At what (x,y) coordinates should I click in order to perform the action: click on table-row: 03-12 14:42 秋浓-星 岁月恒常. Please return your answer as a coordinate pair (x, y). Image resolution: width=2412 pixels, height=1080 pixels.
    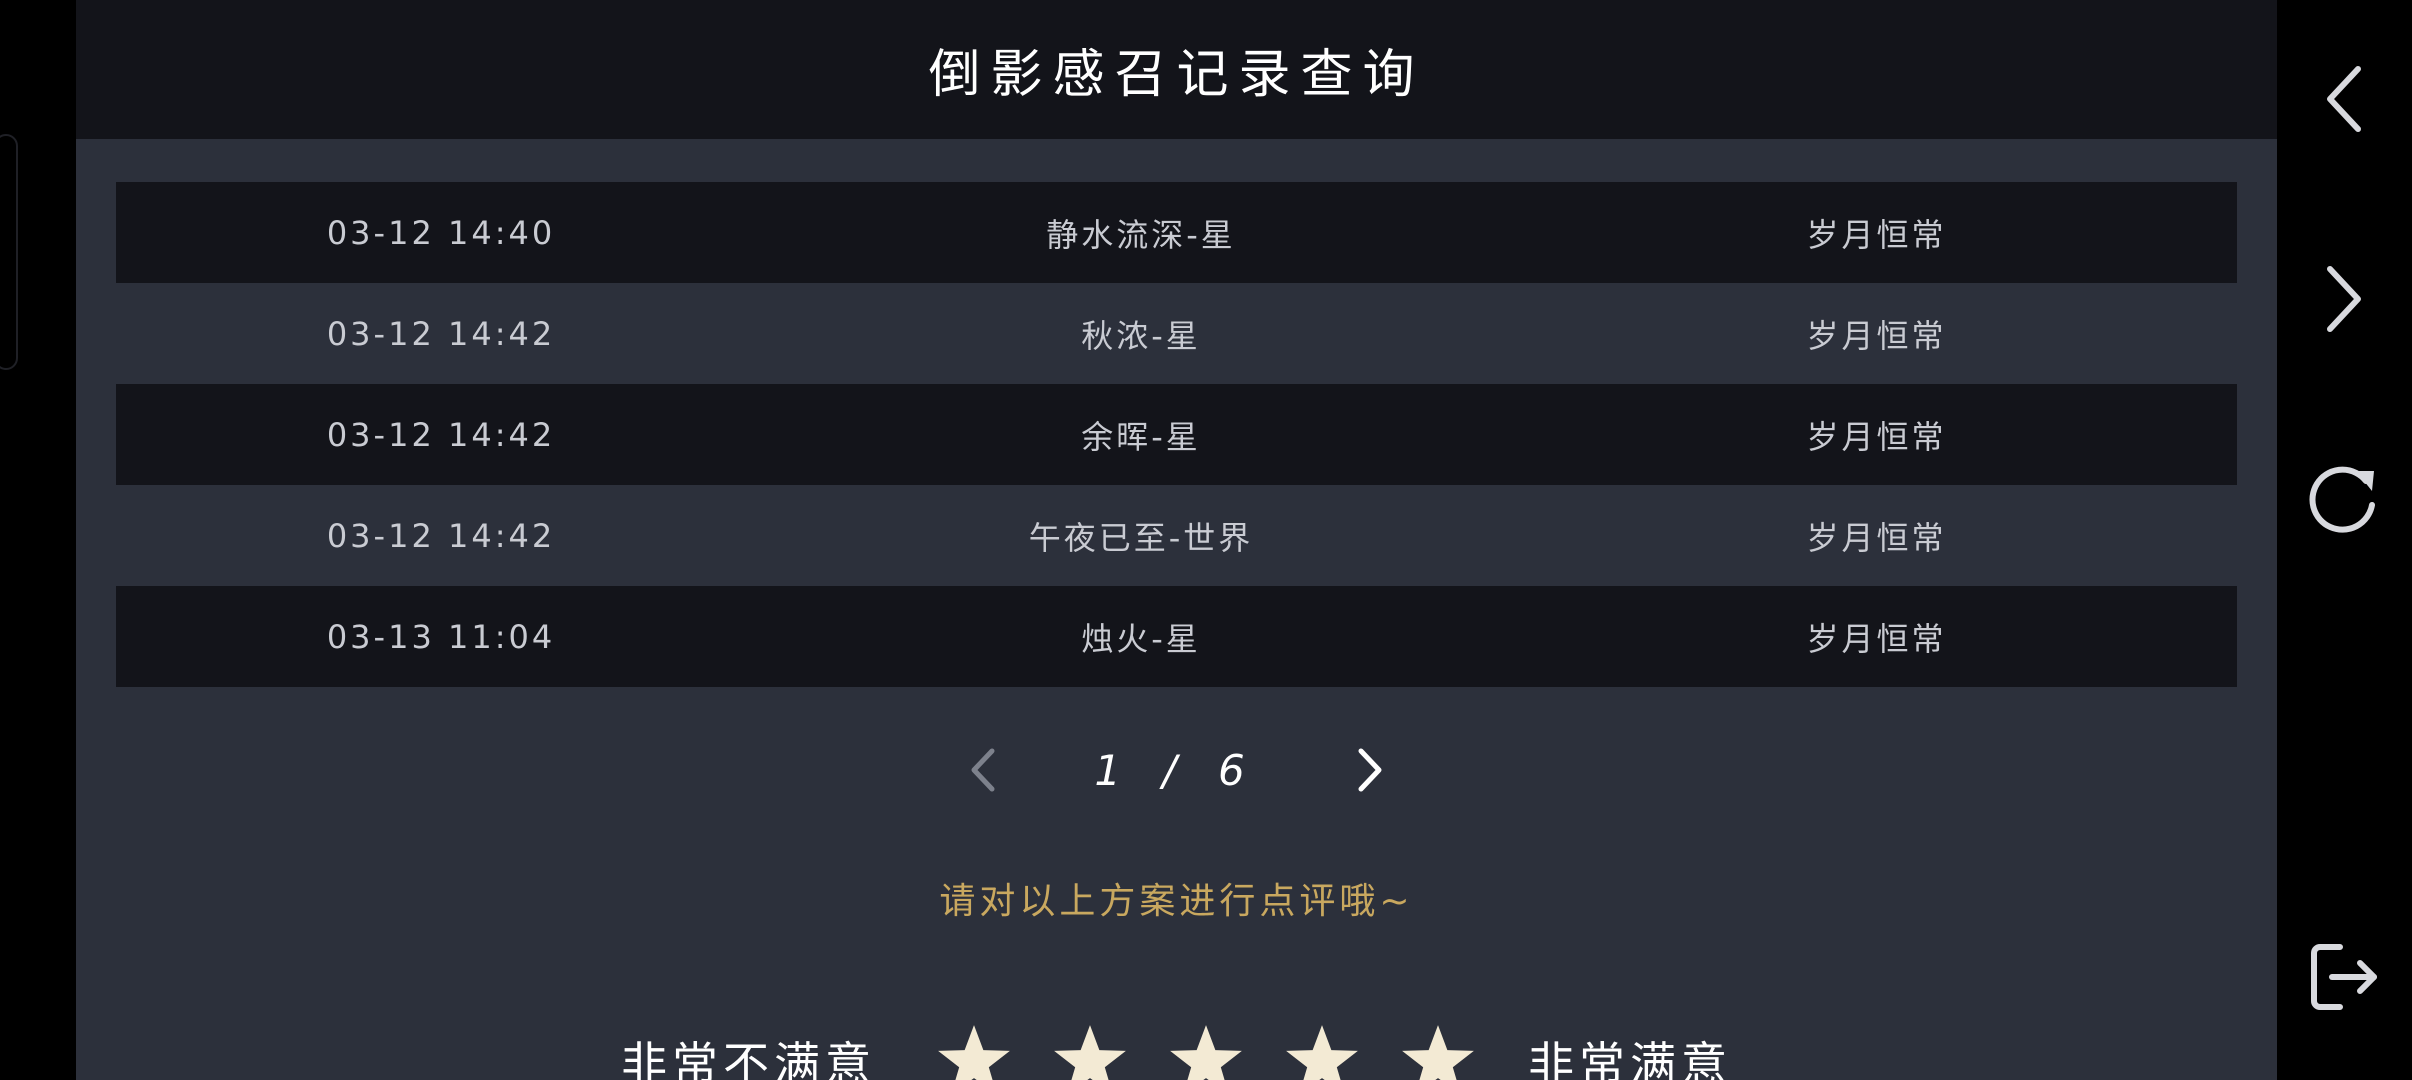
    Looking at the image, I should click on (1176, 333).